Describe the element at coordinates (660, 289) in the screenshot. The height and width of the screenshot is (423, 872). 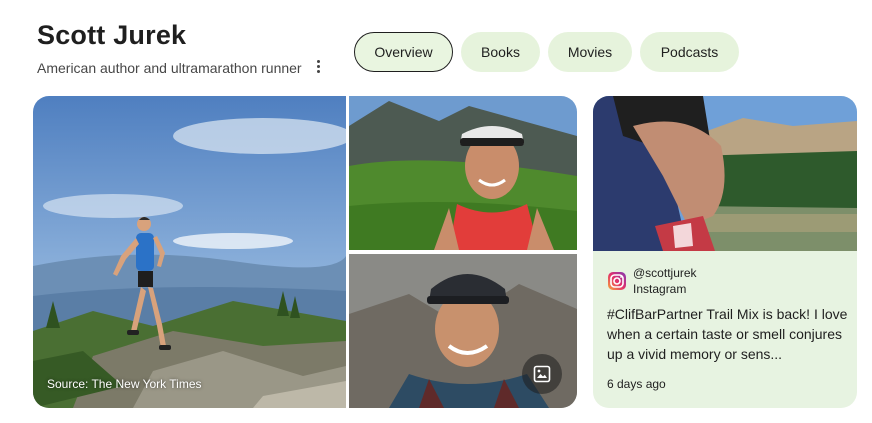
I see `post-platform: Instagram` at that location.